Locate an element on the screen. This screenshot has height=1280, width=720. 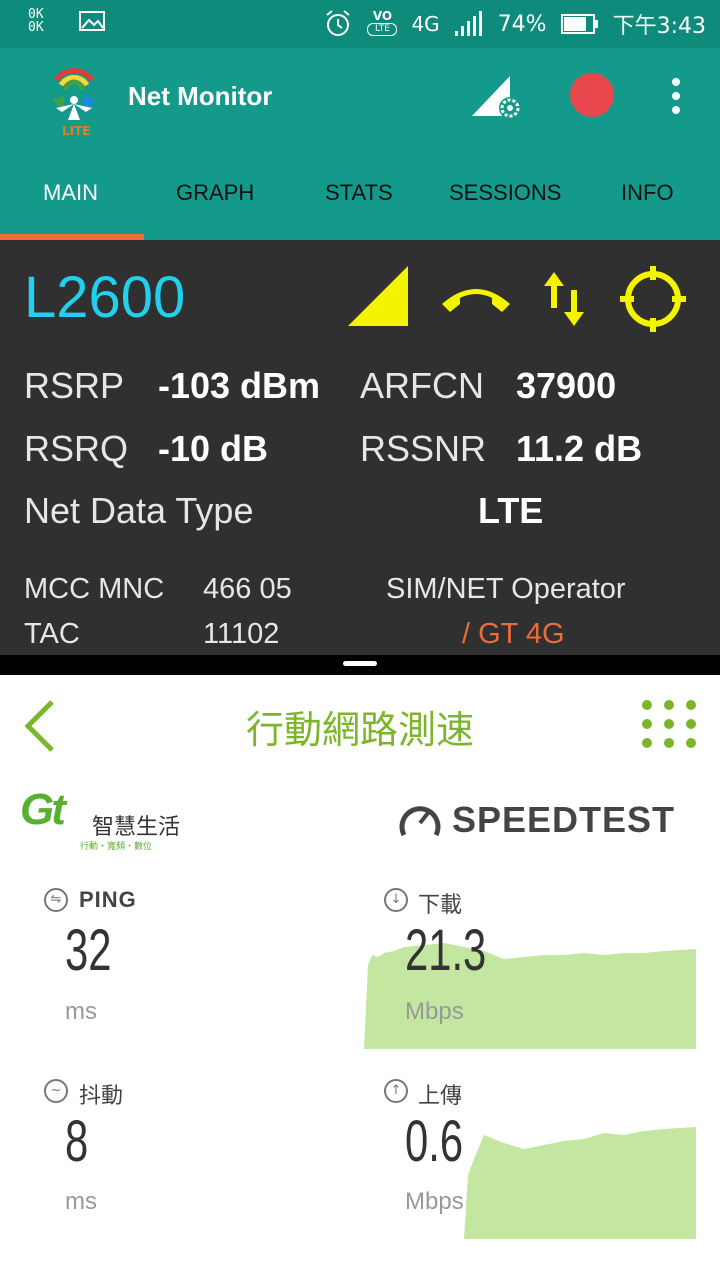
tab-graph: GRAPH is located at coordinates (215, 193).